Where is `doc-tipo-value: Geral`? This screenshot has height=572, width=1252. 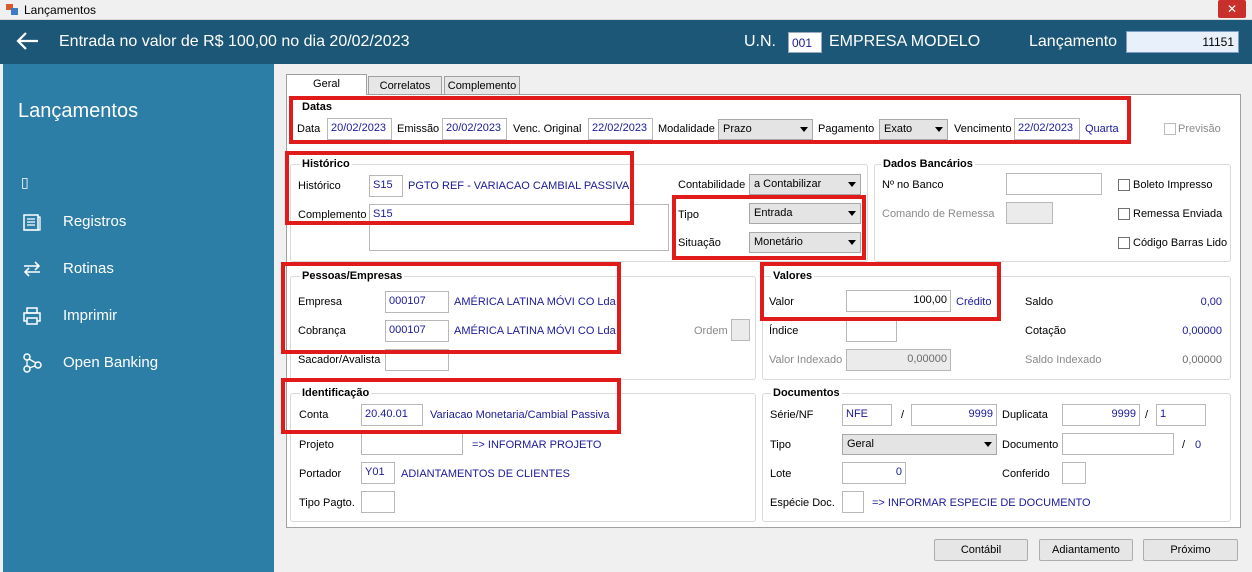 doc-tipo-value: Geral is located at coordinates (860, 444).